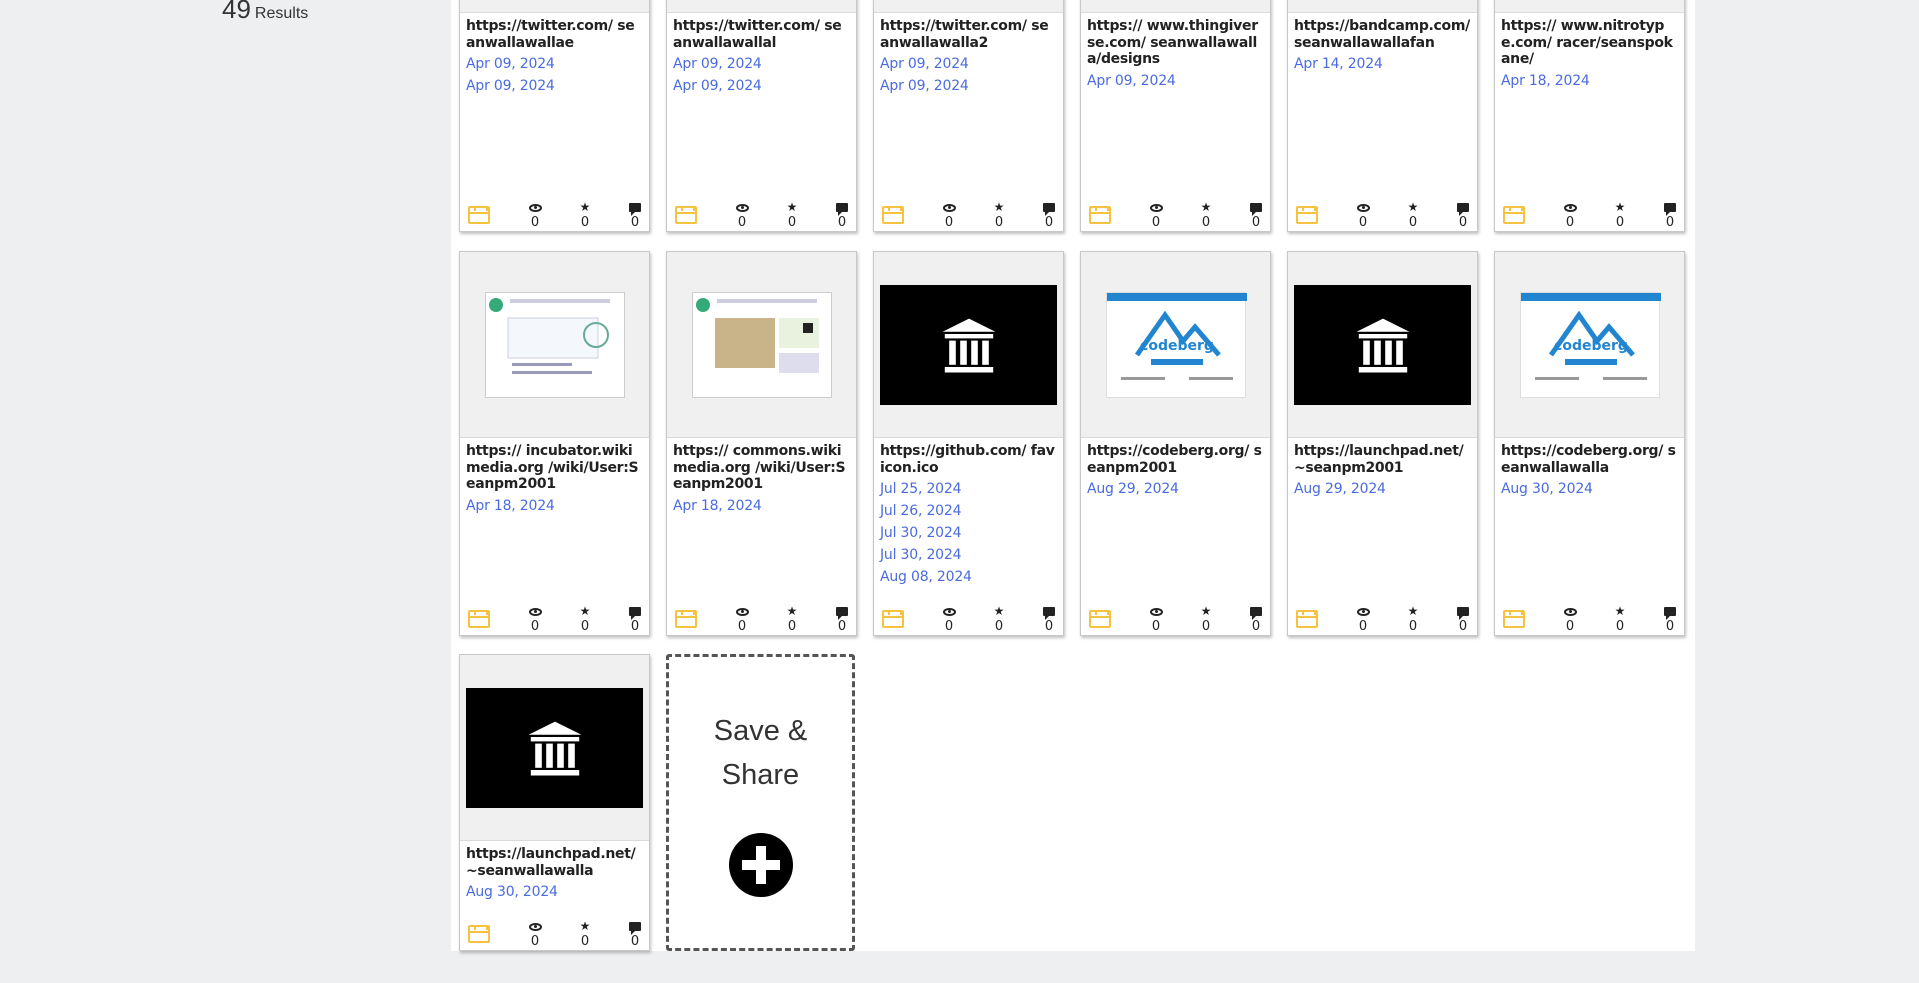 This screenshot has width=1919, height=983. What do you see at coordinates (1382, 457) in the screenshot?
I see `card-url: https://launchpad.net/ ~seanpm2001` at bounding box center [1382, 457].